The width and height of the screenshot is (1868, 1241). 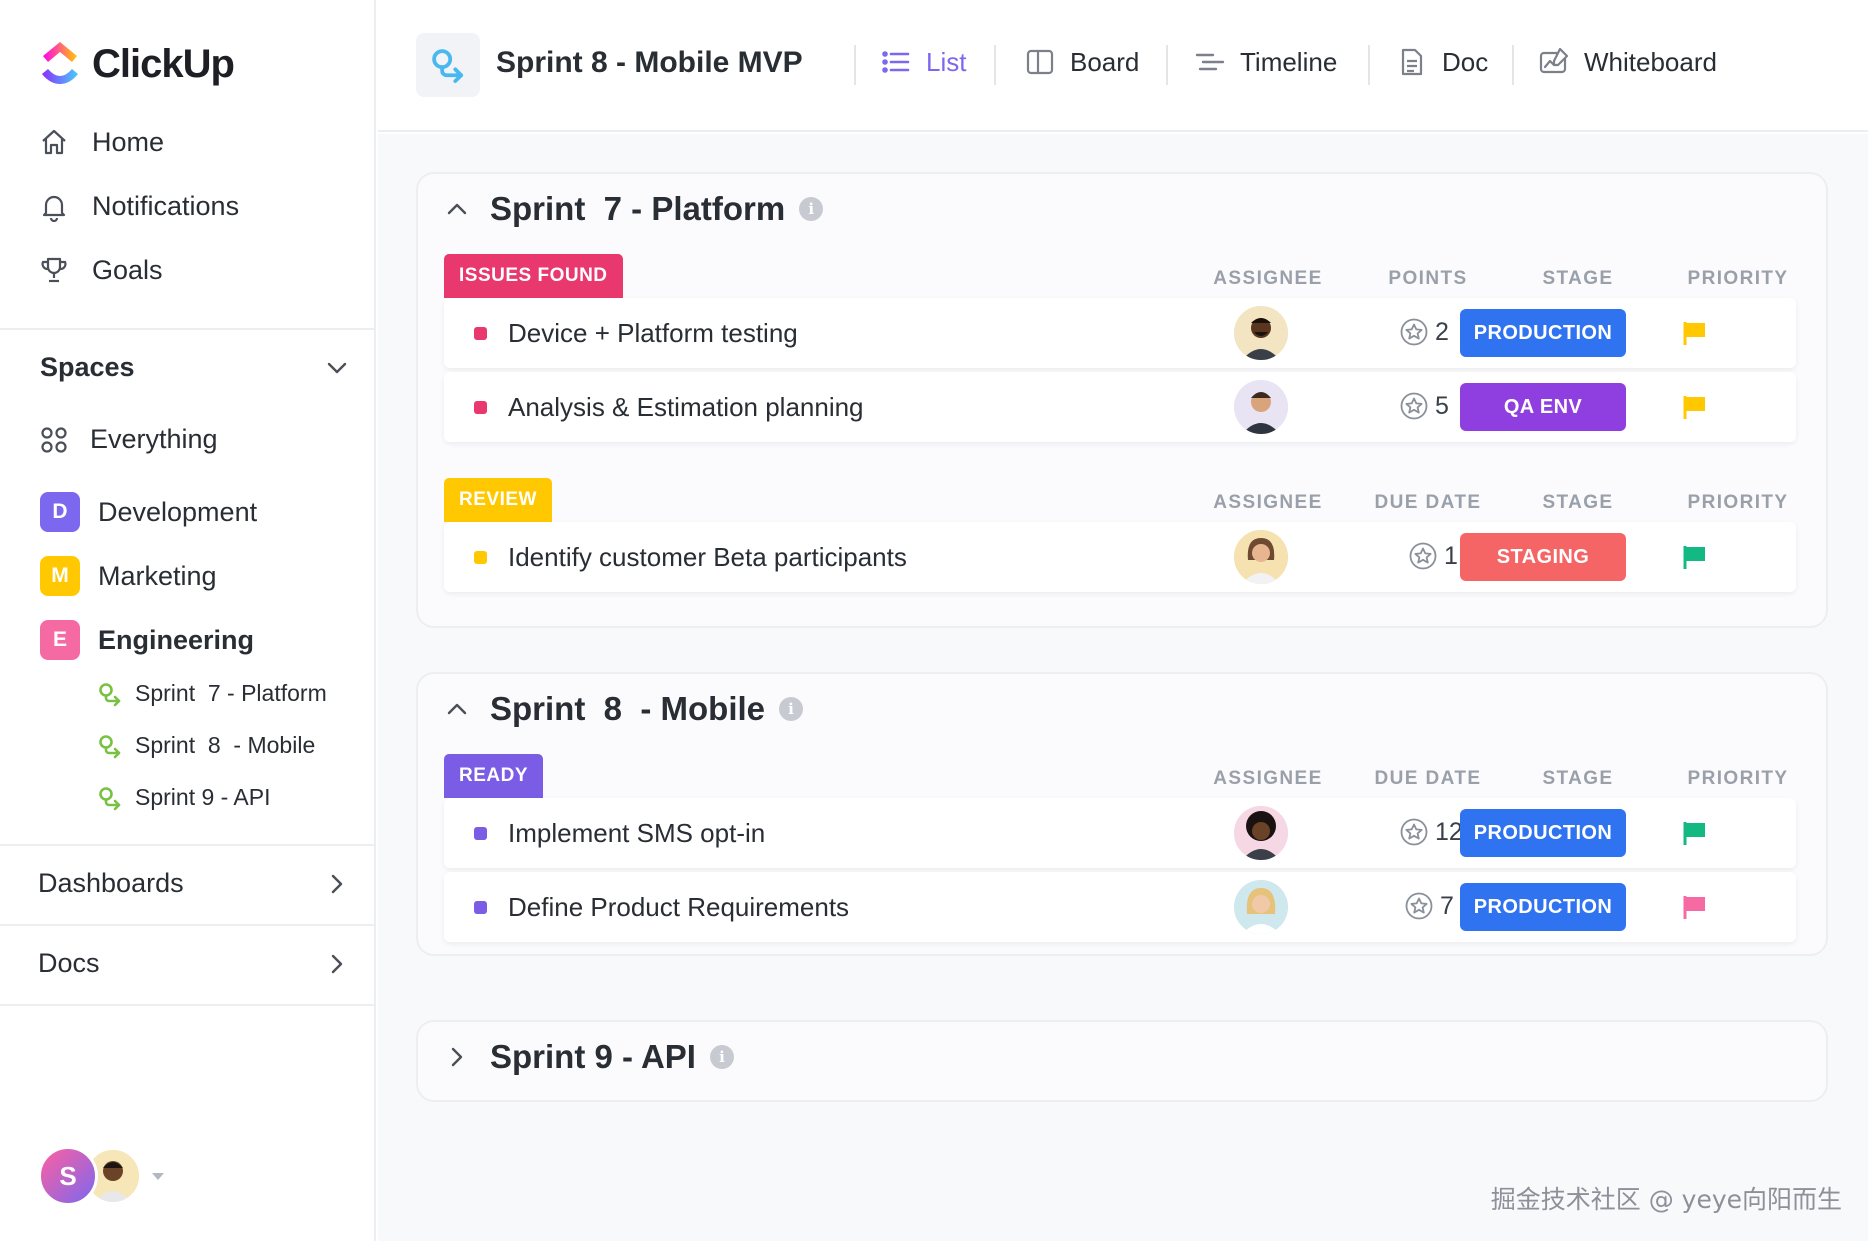 I want to click on task-points: 2, so click(x=1424, y=332).